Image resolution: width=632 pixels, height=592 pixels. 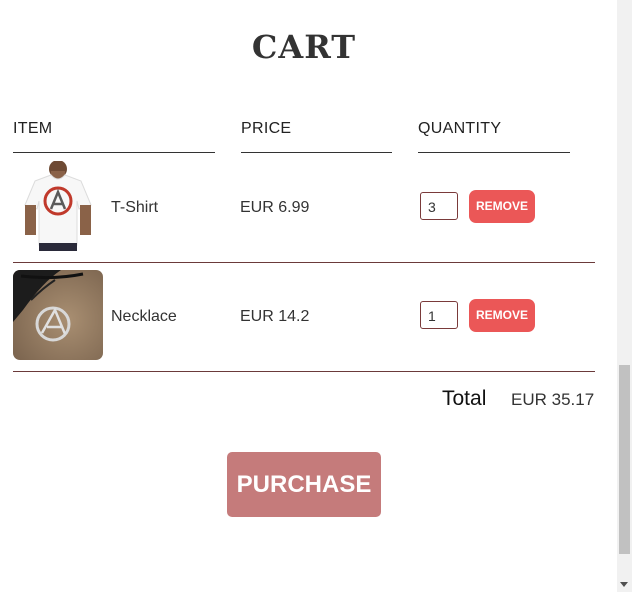 I want to click on scrollbar-thumb, so click(x=624, y=459).